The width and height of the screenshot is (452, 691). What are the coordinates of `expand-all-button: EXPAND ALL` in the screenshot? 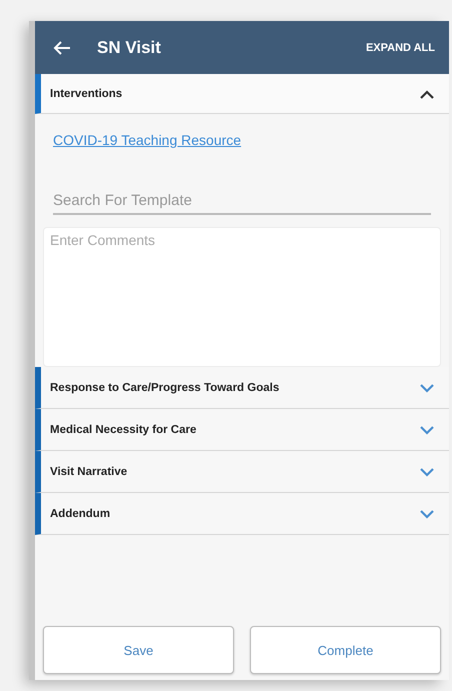 It's located at (400, 47).